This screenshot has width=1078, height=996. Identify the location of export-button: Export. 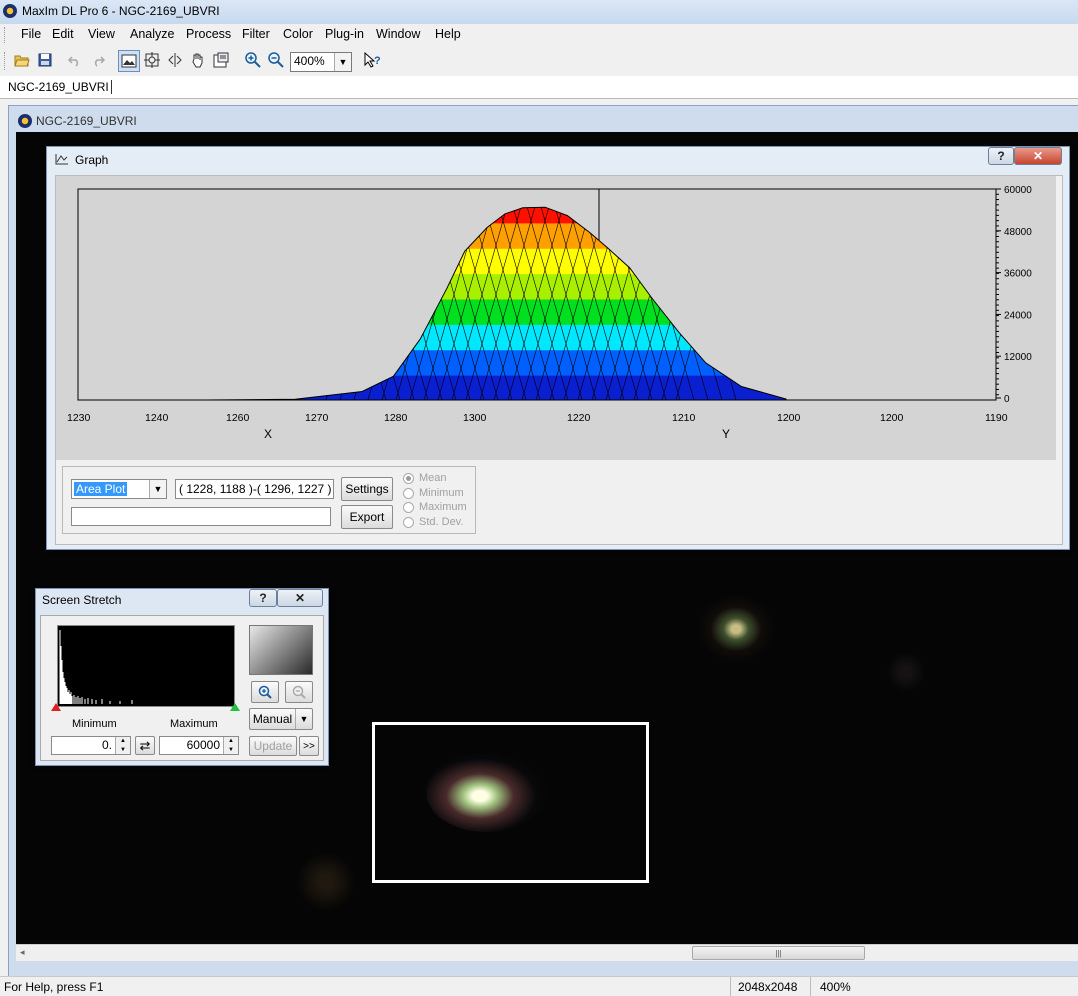
(367, 517).